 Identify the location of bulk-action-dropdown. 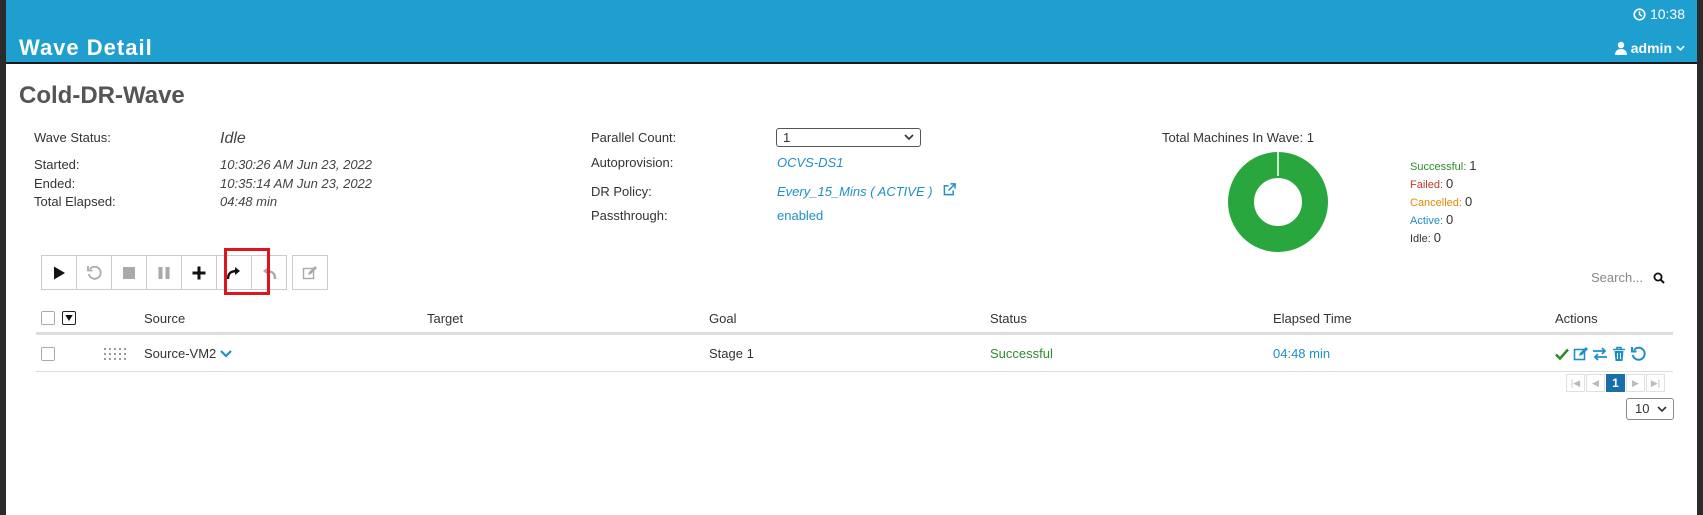
(69, 318).